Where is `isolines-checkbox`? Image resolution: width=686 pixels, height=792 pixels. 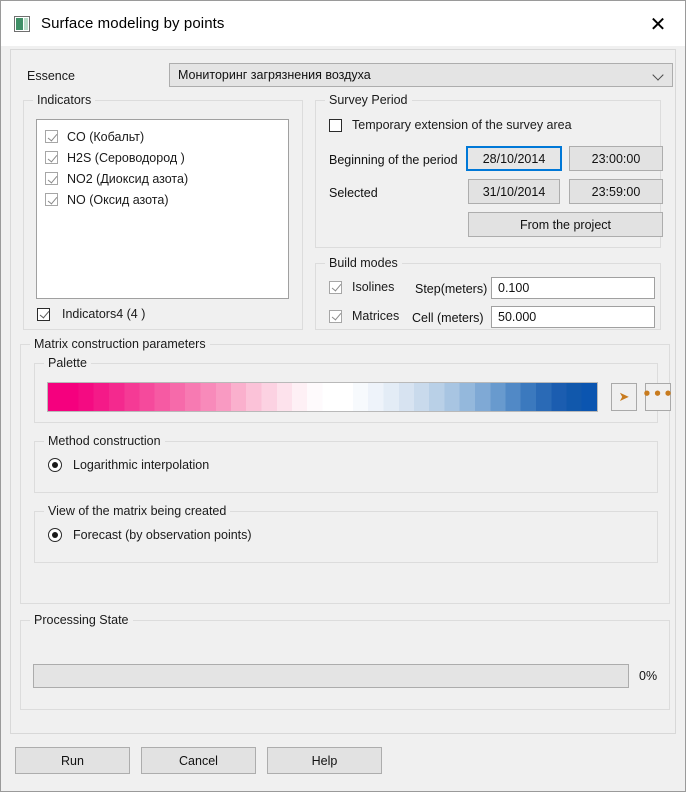
isolines-checkbox is located at coordinates (335, 287).